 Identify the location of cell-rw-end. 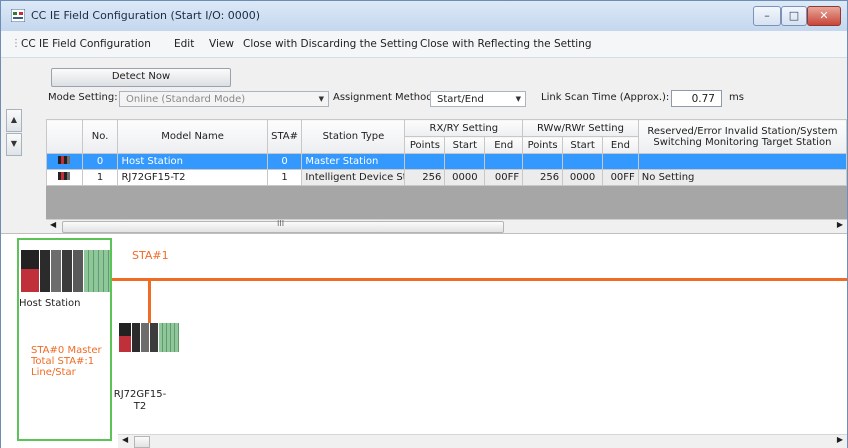
(620, 161).